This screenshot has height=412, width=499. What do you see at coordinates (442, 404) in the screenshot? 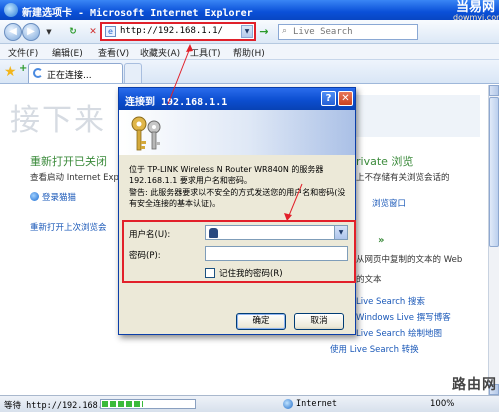
I see `zoom-level: 100%` at bounding box center [442, 404].